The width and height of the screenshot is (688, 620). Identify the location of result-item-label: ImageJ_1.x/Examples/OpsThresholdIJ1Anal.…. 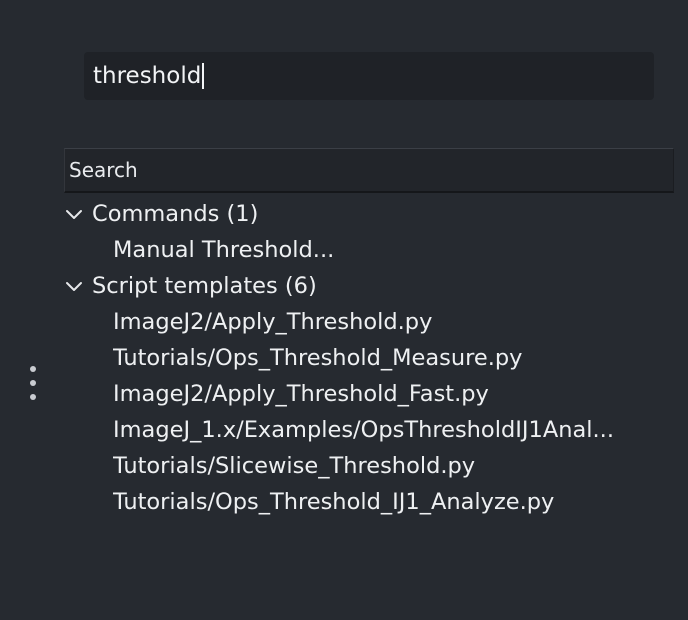
(363, 430).